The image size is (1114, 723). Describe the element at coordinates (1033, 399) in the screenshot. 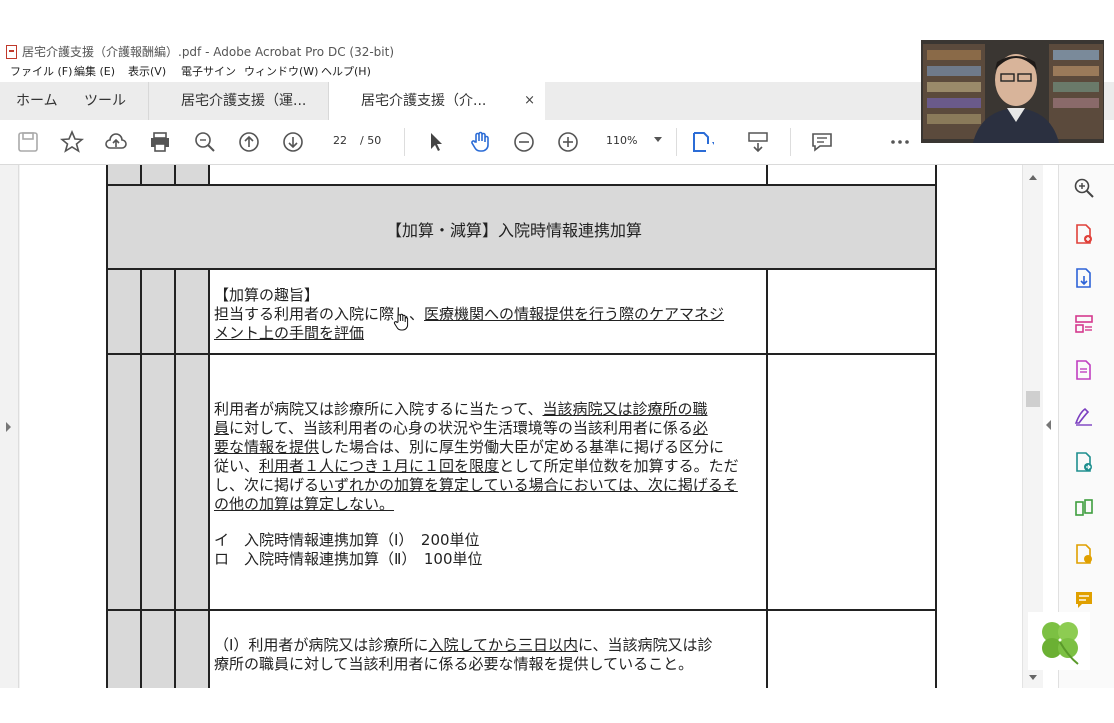

I see `scroll-thumb` at that location.